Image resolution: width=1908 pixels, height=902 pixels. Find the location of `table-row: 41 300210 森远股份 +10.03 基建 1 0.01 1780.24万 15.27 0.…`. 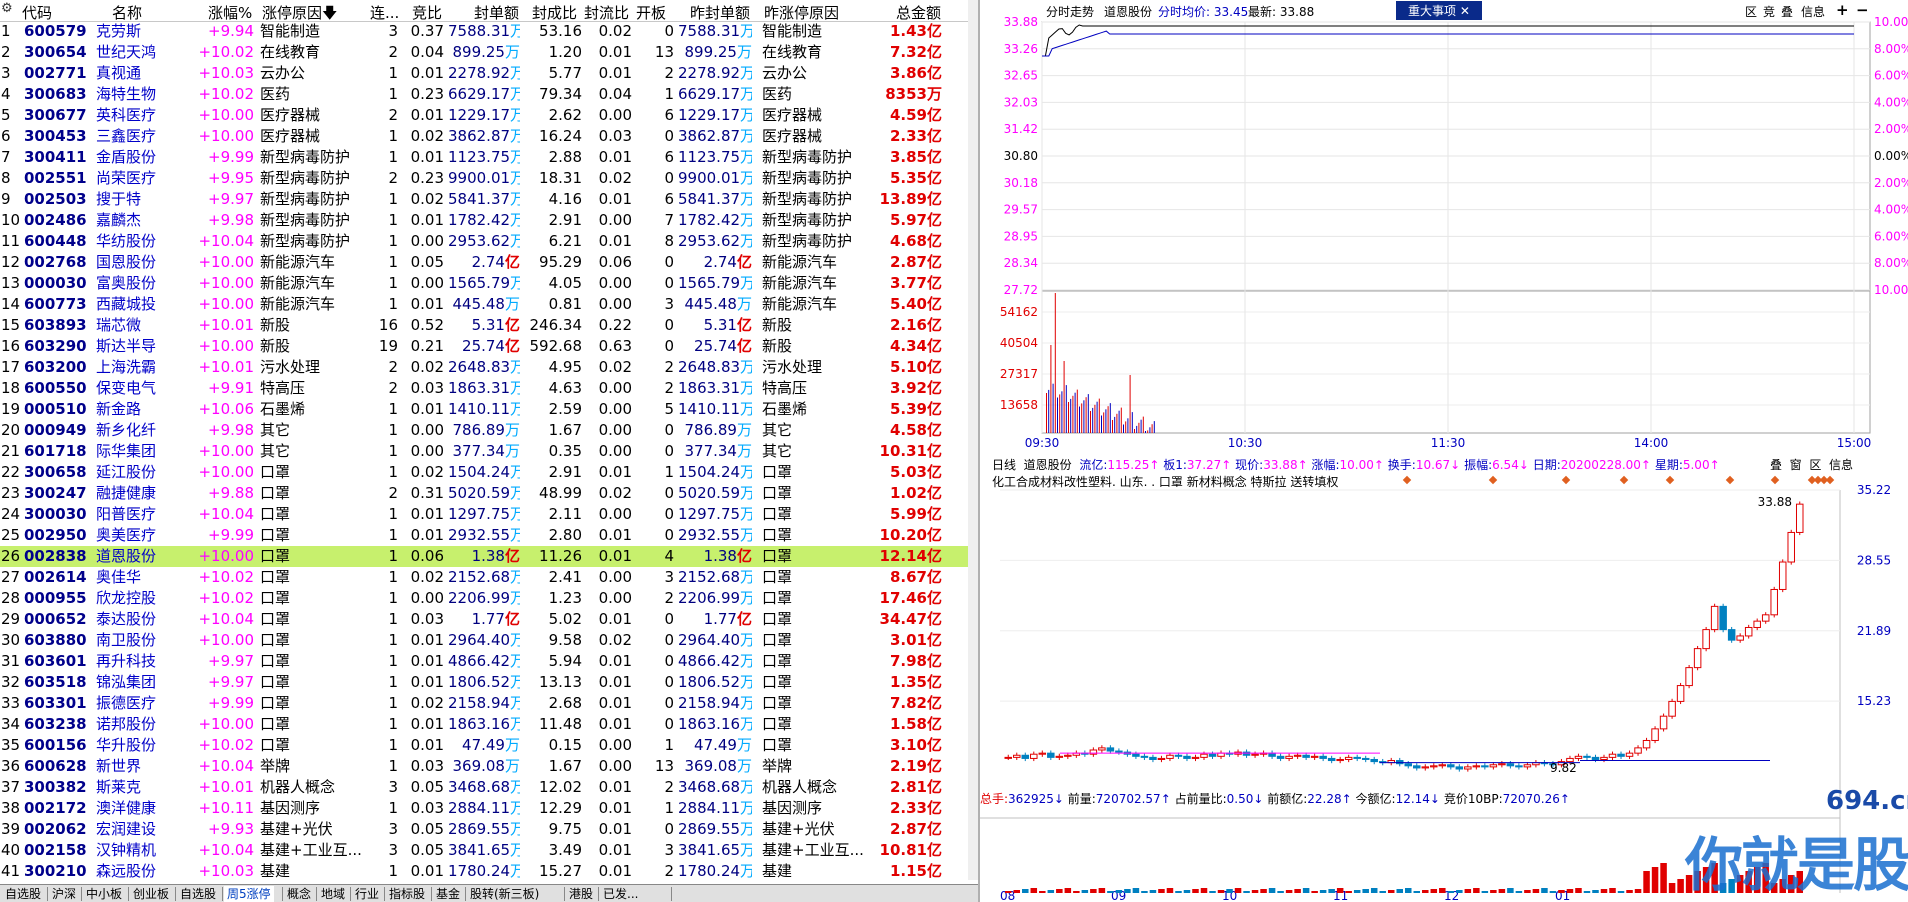

table-row: 41 300210 森远股份 +10.03 基建 1 0.01 1780.24万 15.27 0.… is located at coordinates (489, 871).